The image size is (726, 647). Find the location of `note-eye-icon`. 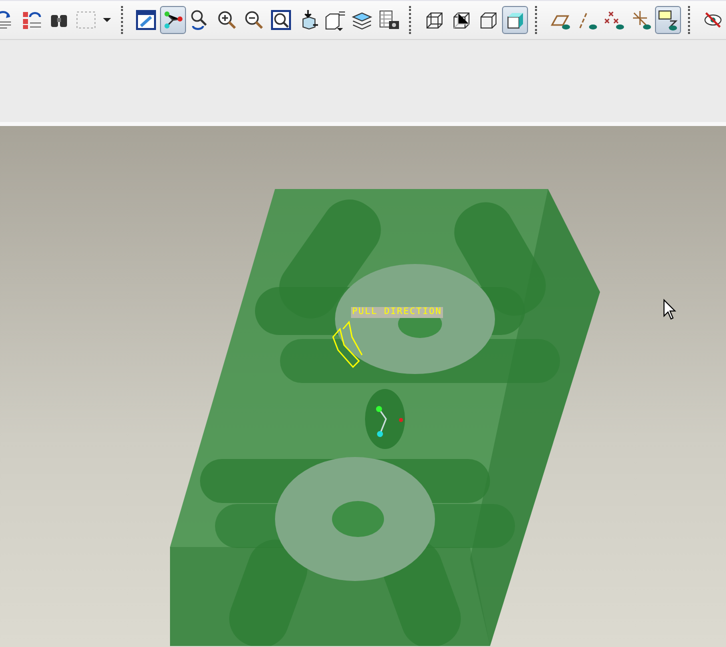

note-eye-icon is located at coordinates (667, 20).